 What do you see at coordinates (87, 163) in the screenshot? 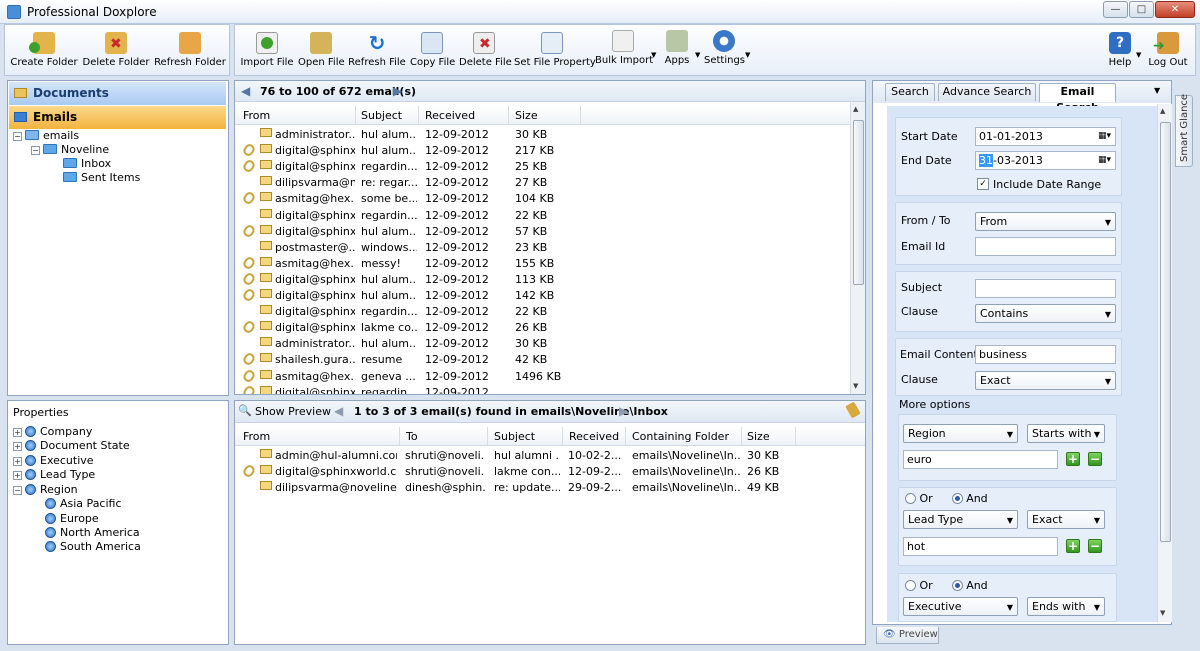
I see `tree-item-inbox: Inbox` at bounding box center [87, 163].